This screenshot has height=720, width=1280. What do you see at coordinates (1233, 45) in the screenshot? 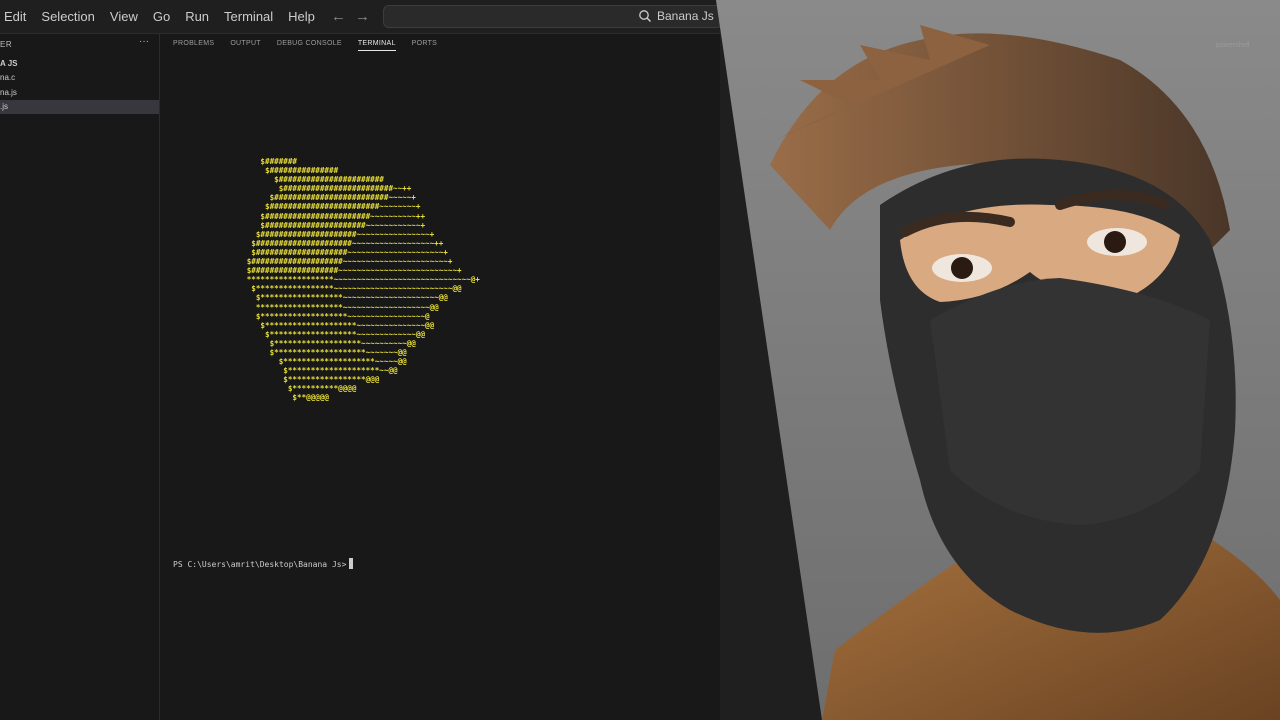
I see `shell-label: powershell` at bounding box center [1233, 45].